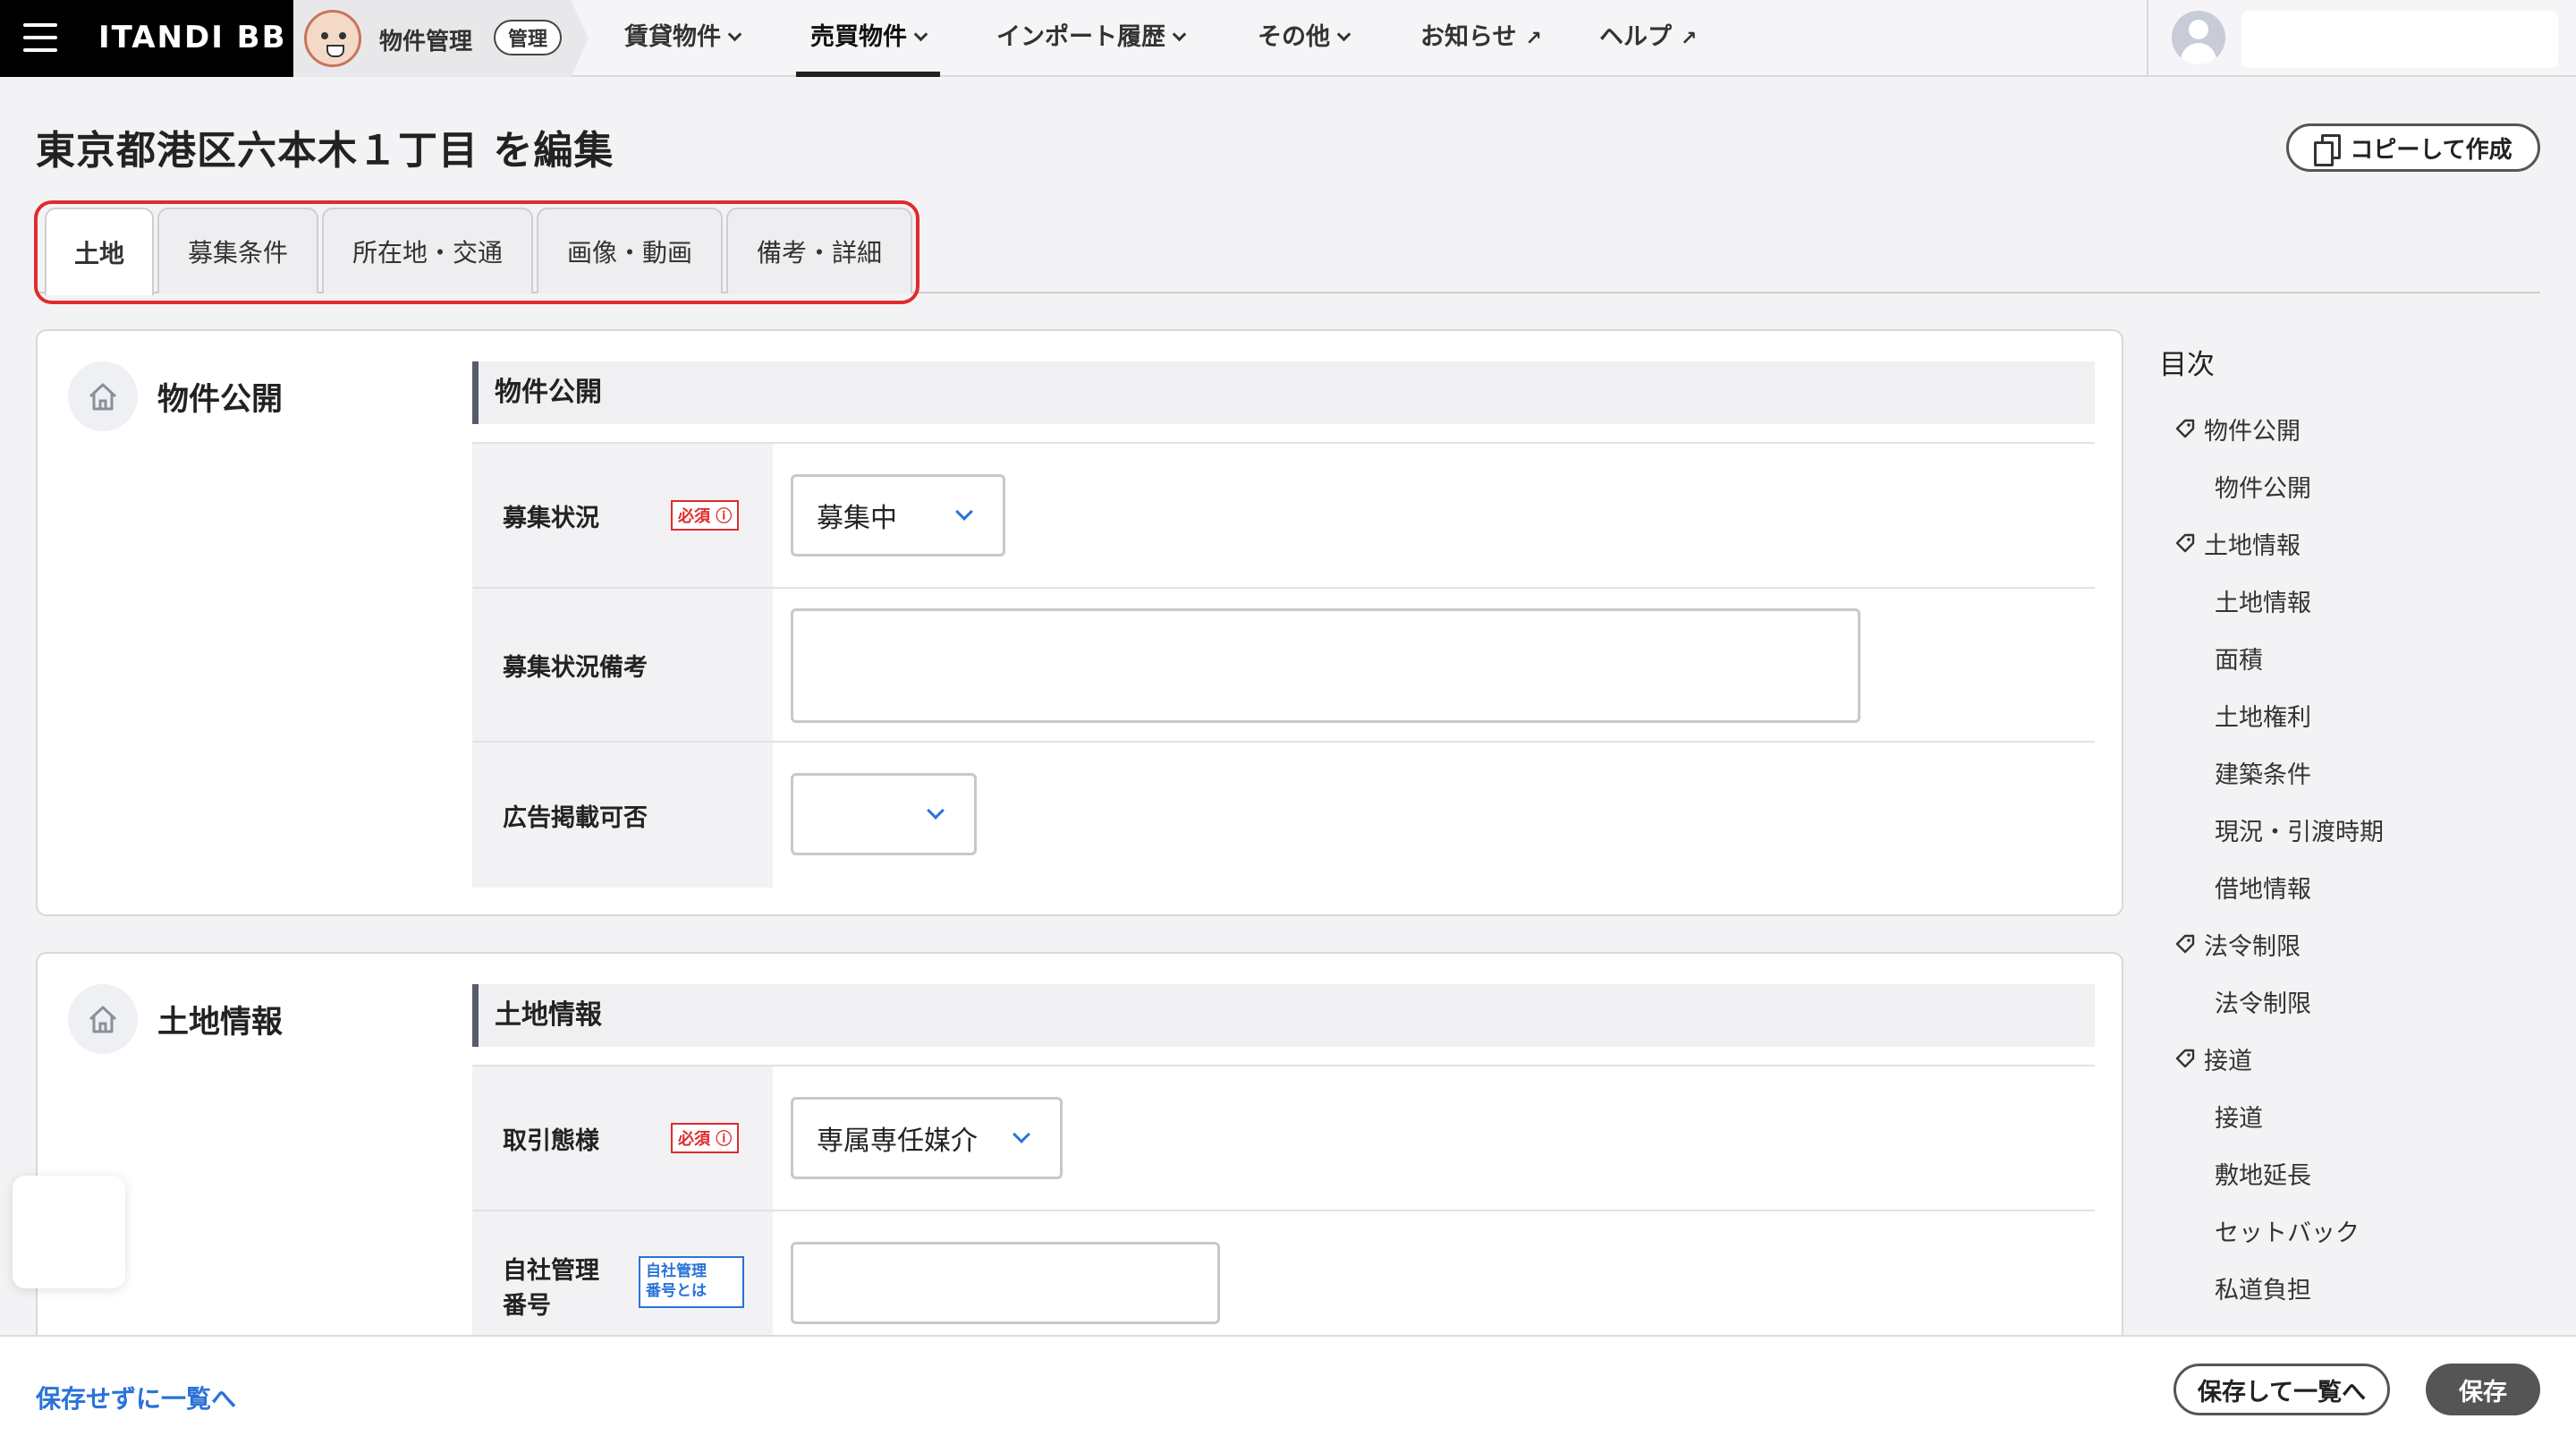 The image size is (2576, 1453). Describe the element at coordinates (220, 399) in the screenshot. I see `card-publish-title: 物件公開` at that location.